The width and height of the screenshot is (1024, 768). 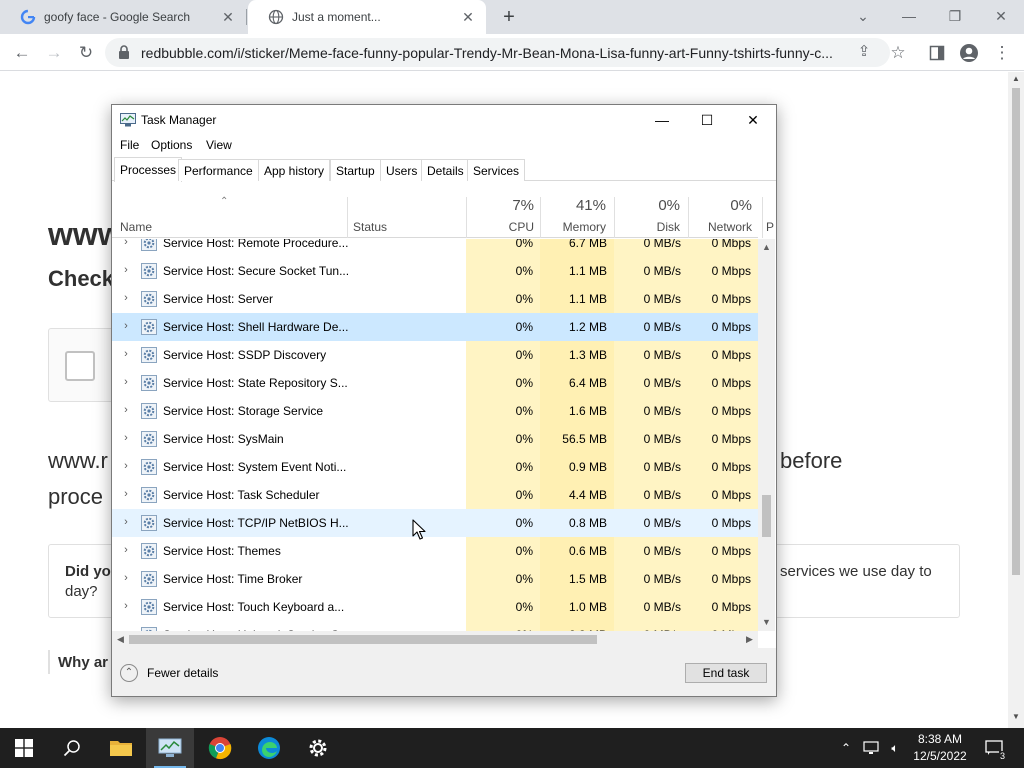 I want to click on chrome-menu-icon: ⋮, so click(x=1002, y=53).